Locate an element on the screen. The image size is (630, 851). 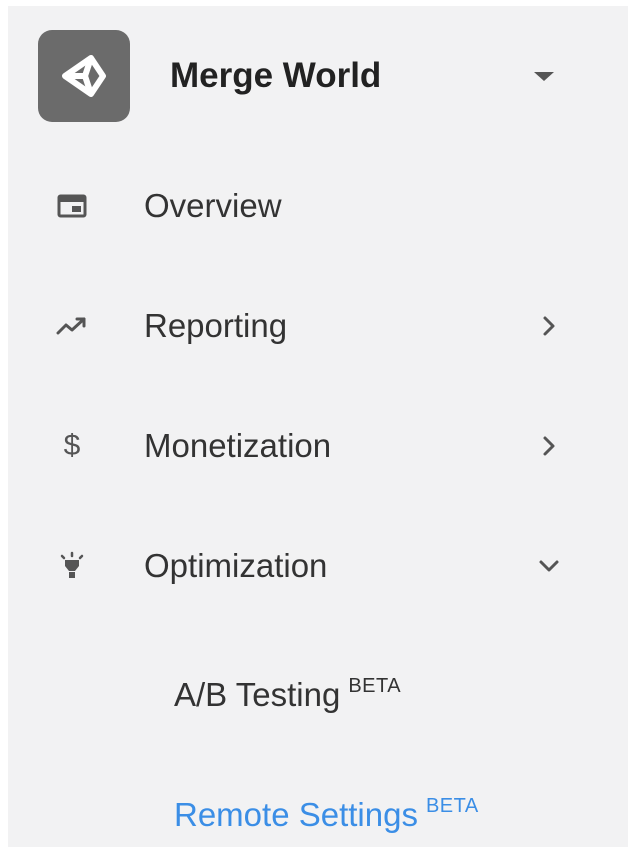
nav-item-label: Overview is located at coordinates (213, 205).